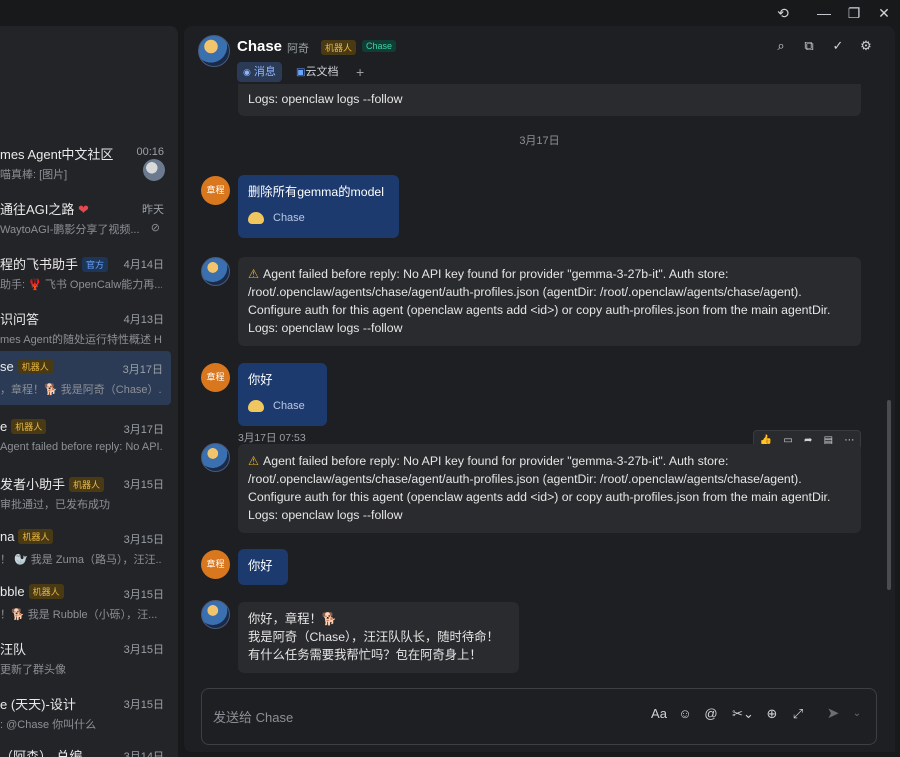  I want to click on conversation-time: 00:16, so click(150, 152).